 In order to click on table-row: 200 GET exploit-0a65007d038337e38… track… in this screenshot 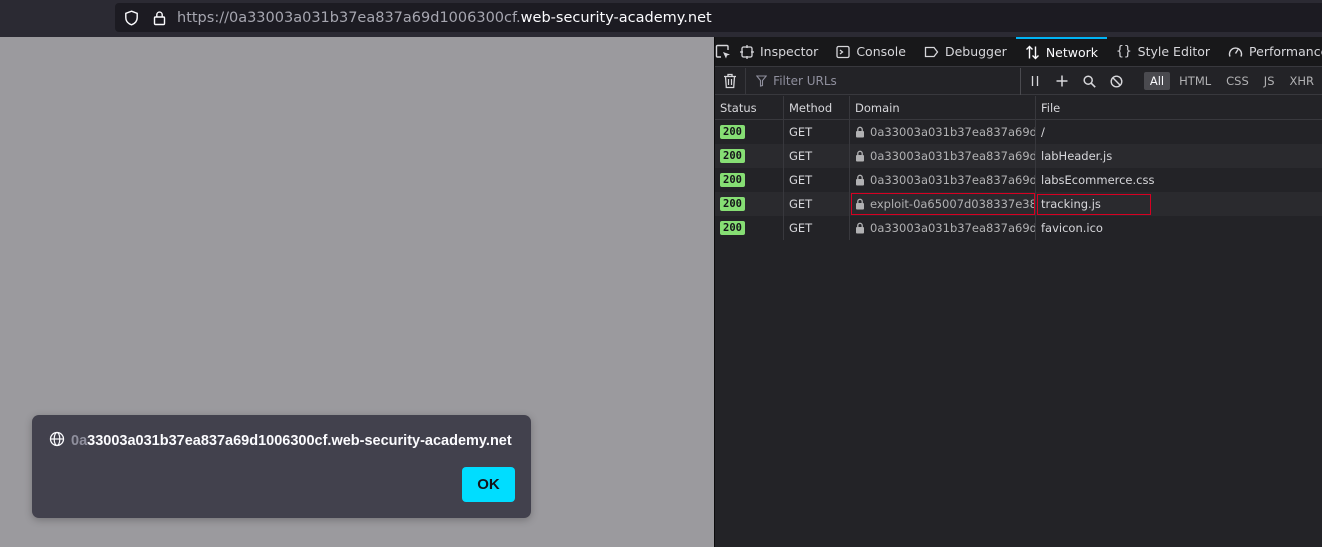, I will do `click(1018, 204)`.